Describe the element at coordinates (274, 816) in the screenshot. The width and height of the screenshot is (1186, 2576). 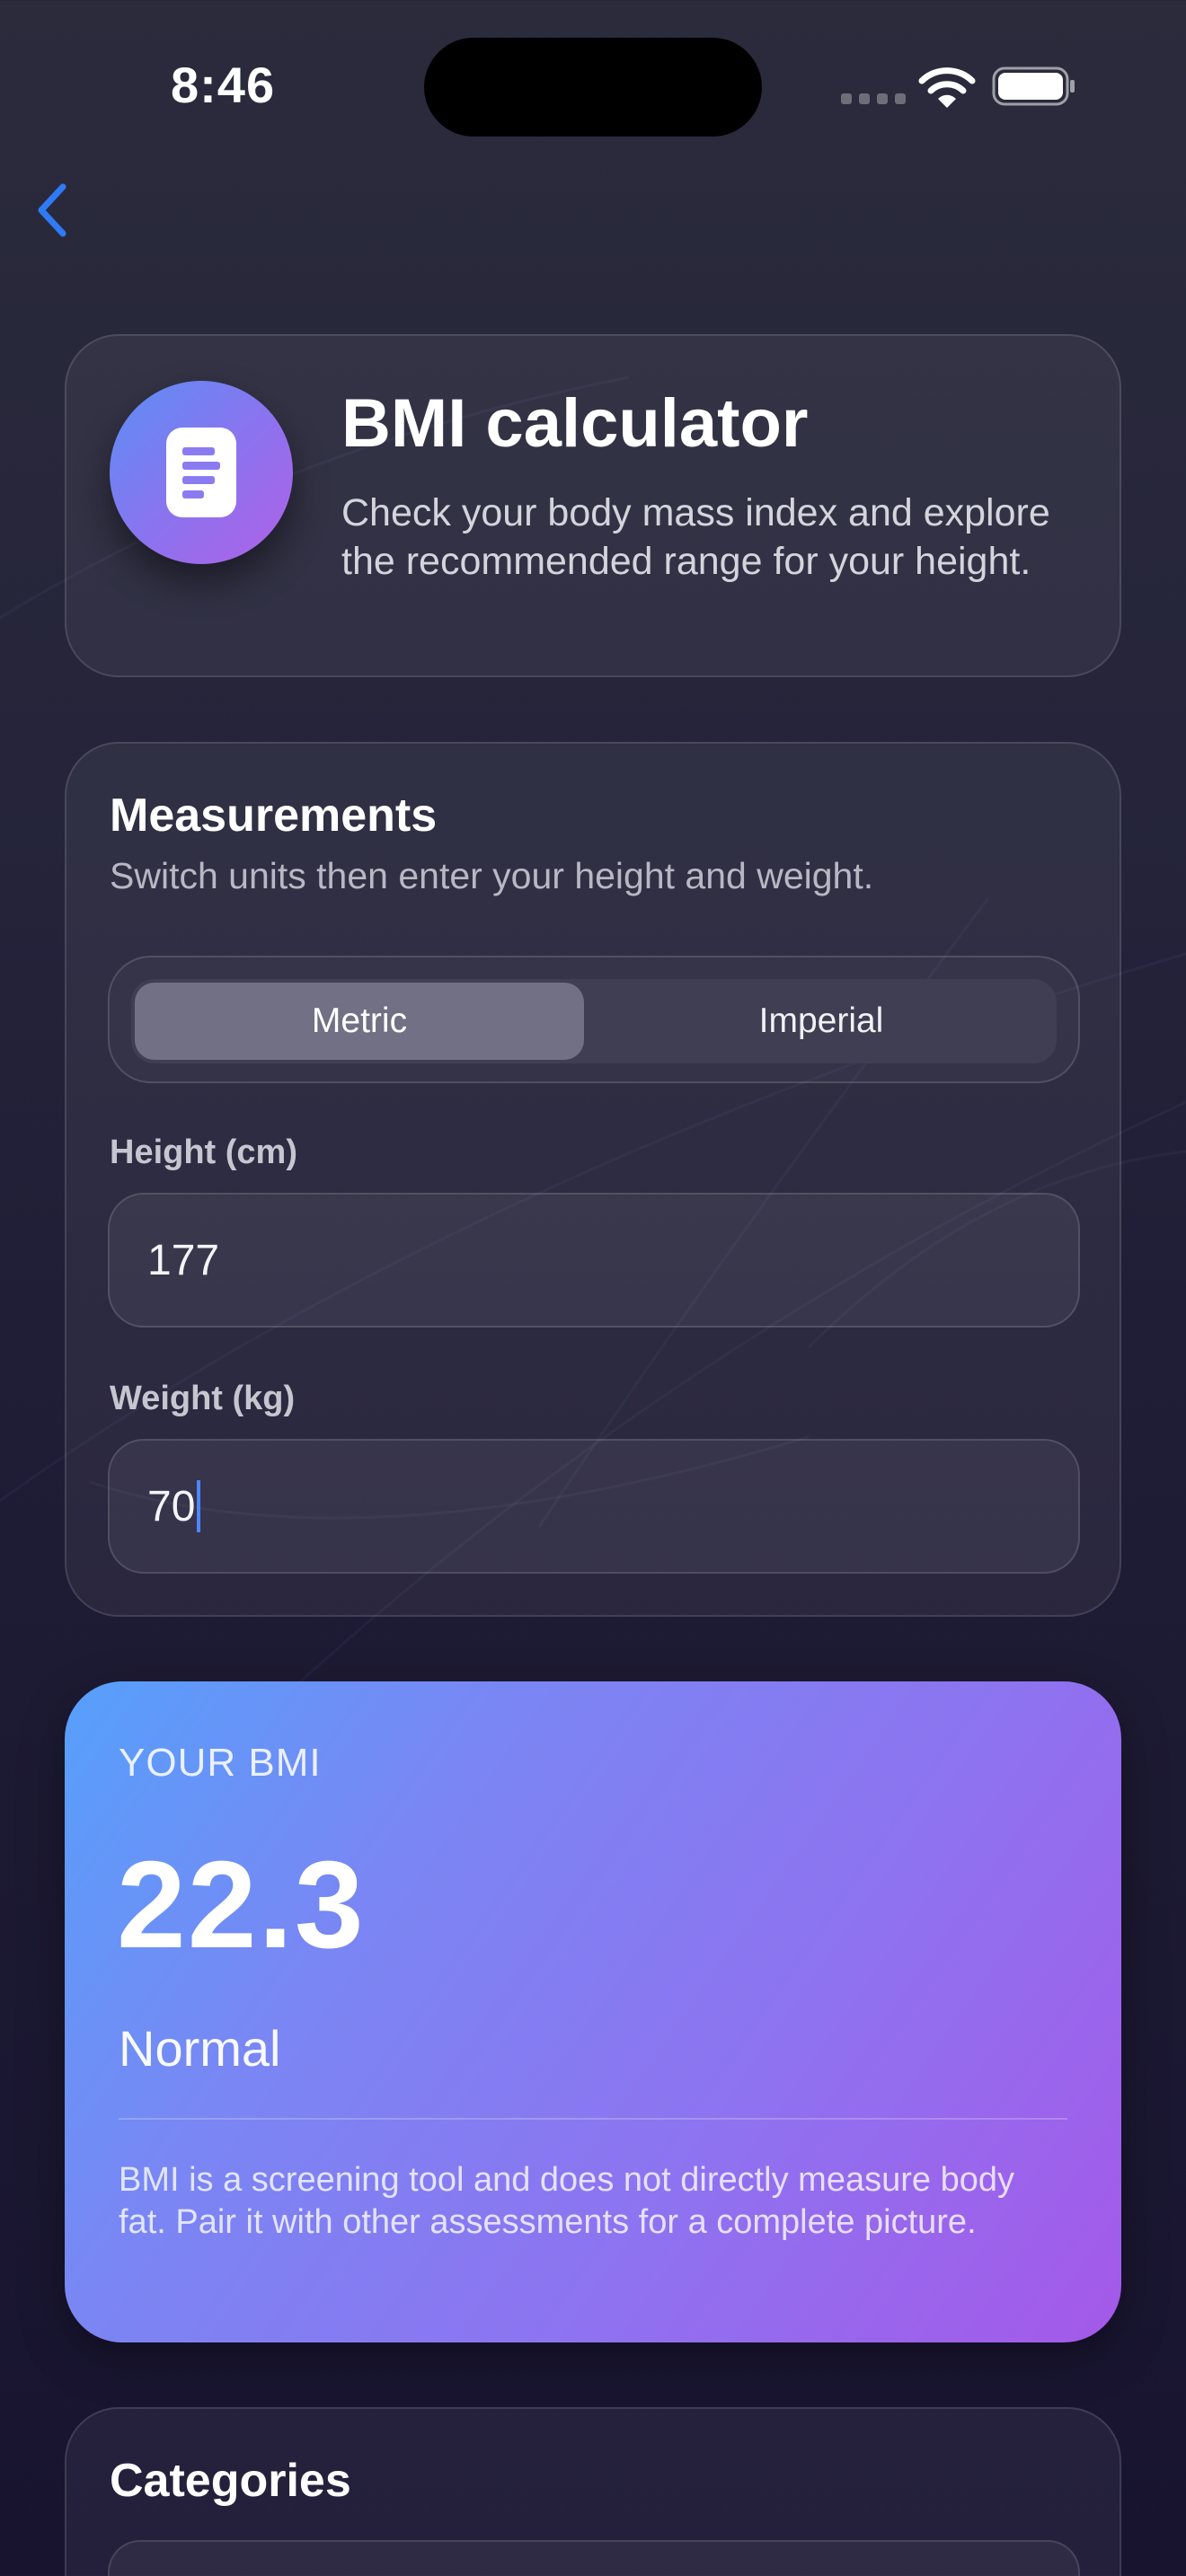
I see `measurements-title: Measurements` at that location.